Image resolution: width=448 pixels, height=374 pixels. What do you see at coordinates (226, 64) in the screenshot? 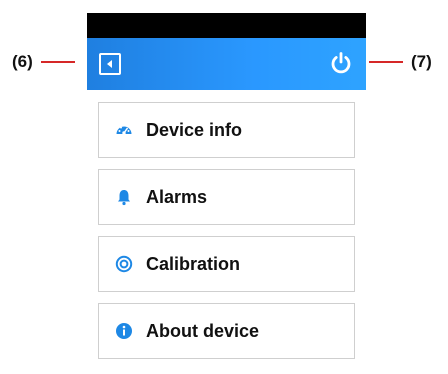
I see `app-bar` at bounding box center [226, 64].